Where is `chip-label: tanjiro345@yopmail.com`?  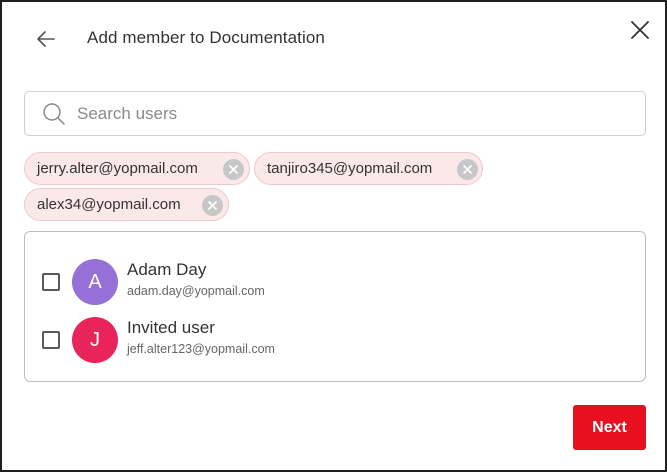 chip-label: tanjiro345@yopmail.com is located at coordinates (350, 168).